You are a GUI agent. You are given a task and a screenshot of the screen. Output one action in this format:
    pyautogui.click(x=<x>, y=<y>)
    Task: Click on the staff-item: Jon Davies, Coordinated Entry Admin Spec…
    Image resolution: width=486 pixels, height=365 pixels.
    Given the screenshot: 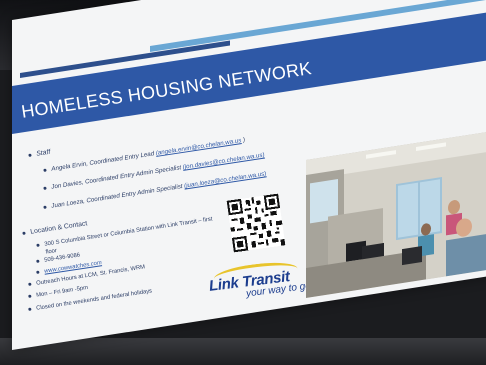 What is the action you would take?
    pyautogui.click(x=154, y=172)
    